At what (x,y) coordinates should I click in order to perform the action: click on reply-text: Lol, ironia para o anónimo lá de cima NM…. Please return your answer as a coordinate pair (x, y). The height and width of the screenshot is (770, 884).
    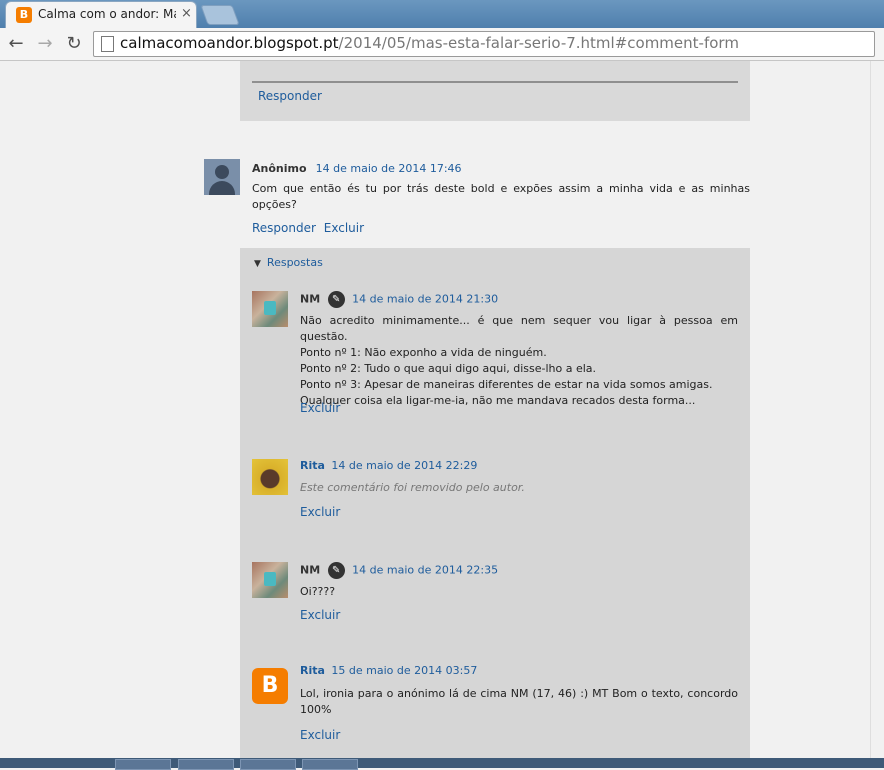
    Looking at the image, I should click on (519, 701).